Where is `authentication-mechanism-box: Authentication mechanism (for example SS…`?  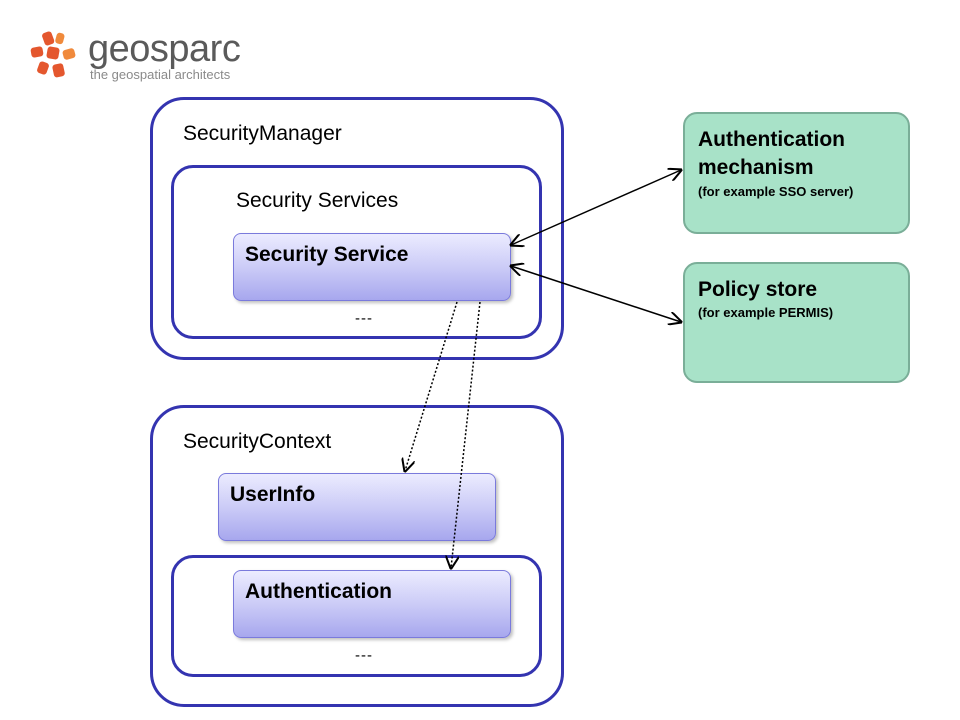
authentication-mechanism-box: Authentication mechanism (for example SS… is located at coordinates (796, 173).